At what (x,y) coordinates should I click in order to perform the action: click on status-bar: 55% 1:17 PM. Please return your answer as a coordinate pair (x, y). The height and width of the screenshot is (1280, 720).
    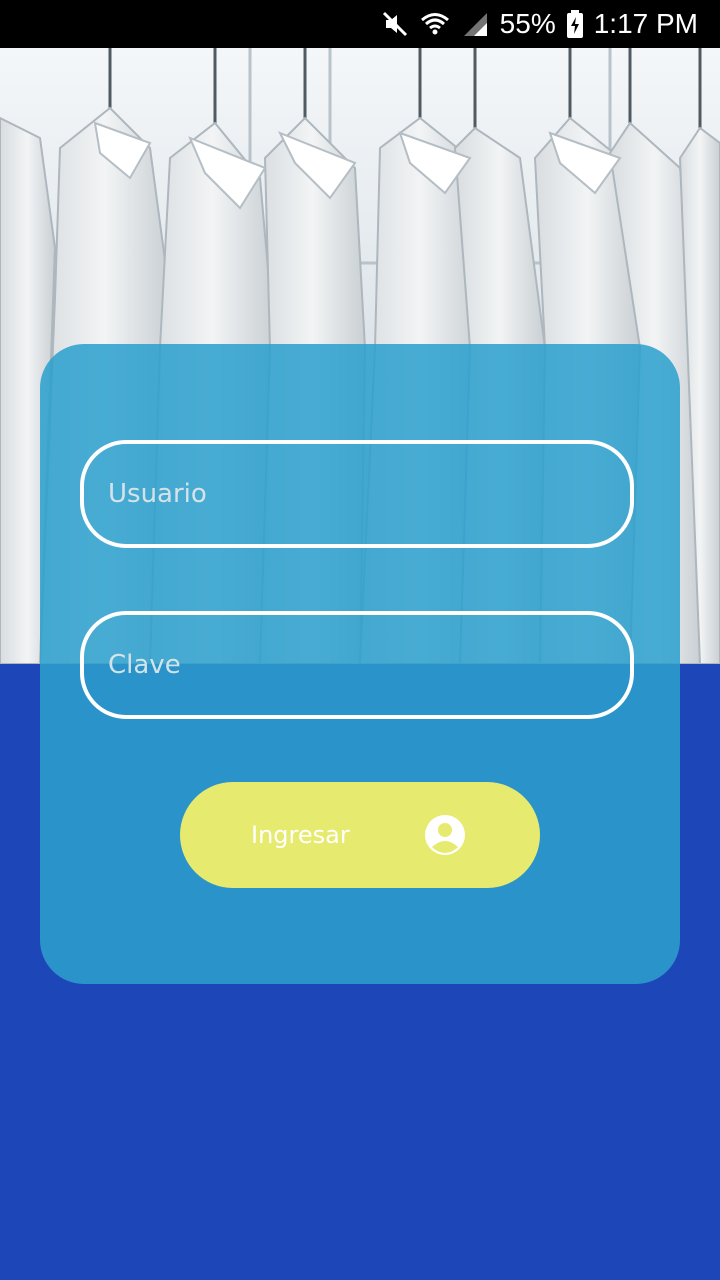
    Looking at the image, I should click on (360, 24).